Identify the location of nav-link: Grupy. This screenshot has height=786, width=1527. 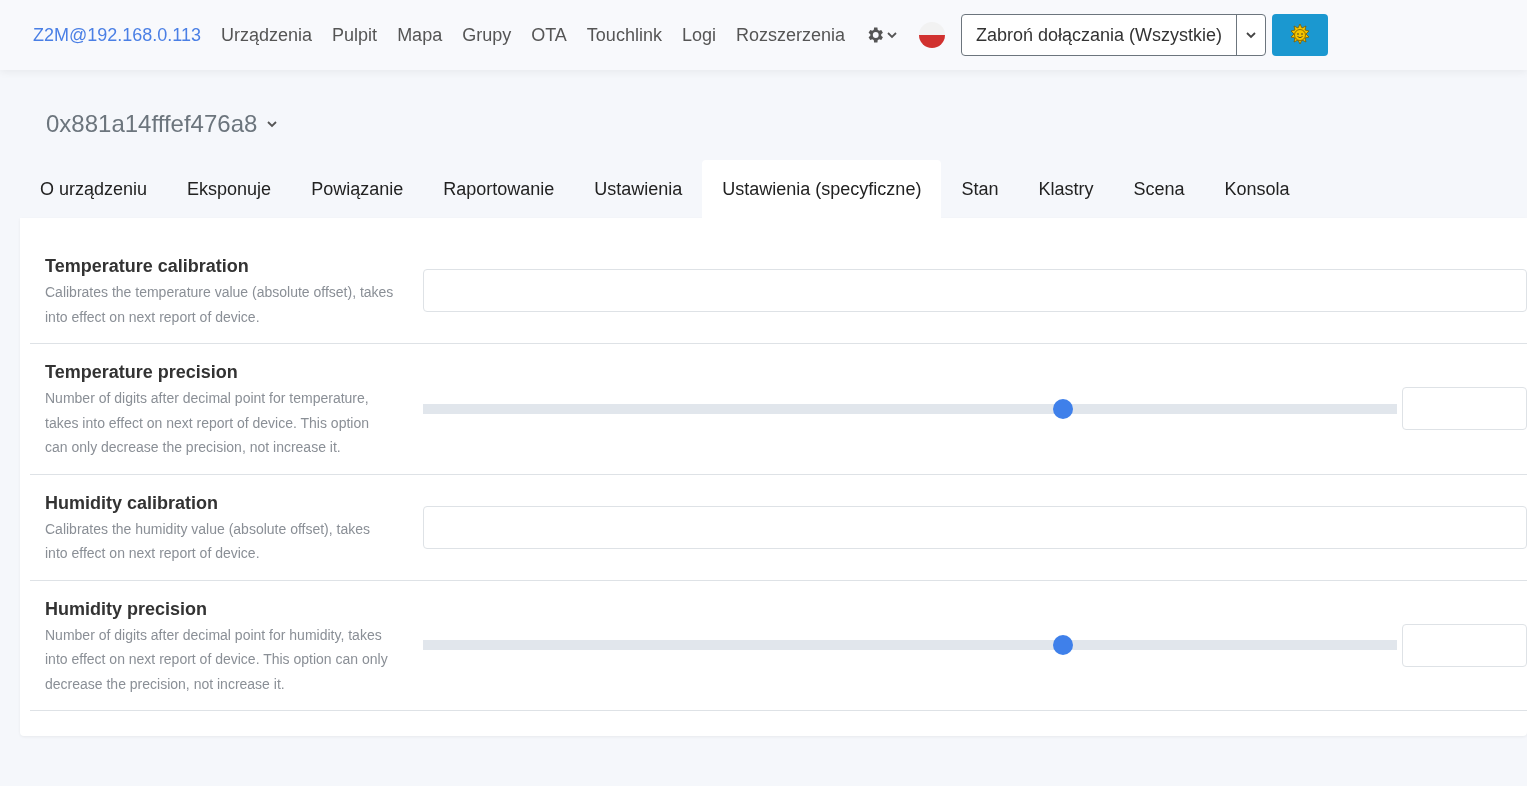
(487, 35).